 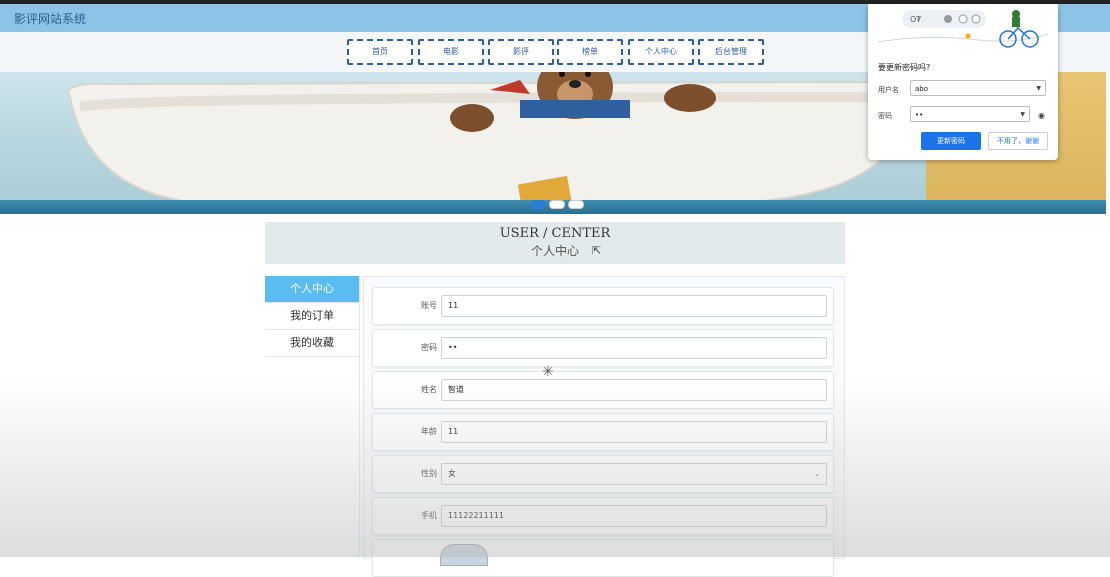 What do you see at coordinates (429, 431) in the screenshot?
I see `age-label: 年龄` at bounding box center [429, 431].